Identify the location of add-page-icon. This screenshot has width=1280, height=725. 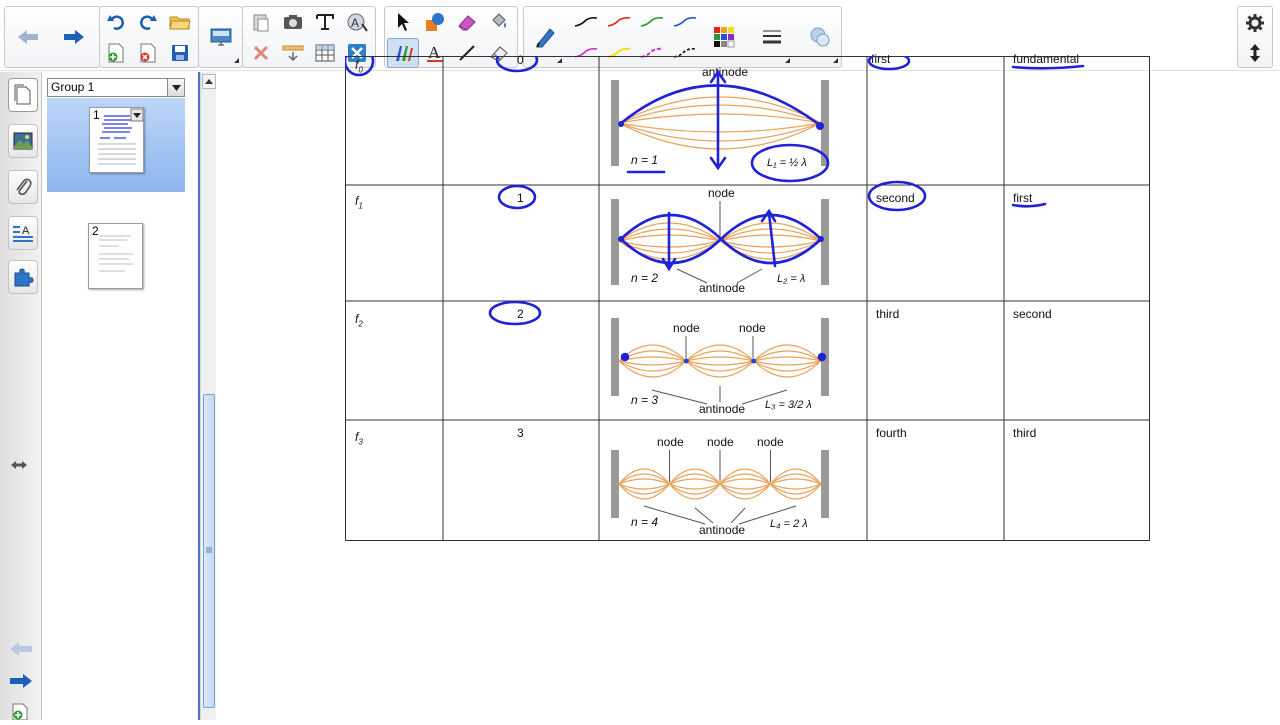
(20, 713).